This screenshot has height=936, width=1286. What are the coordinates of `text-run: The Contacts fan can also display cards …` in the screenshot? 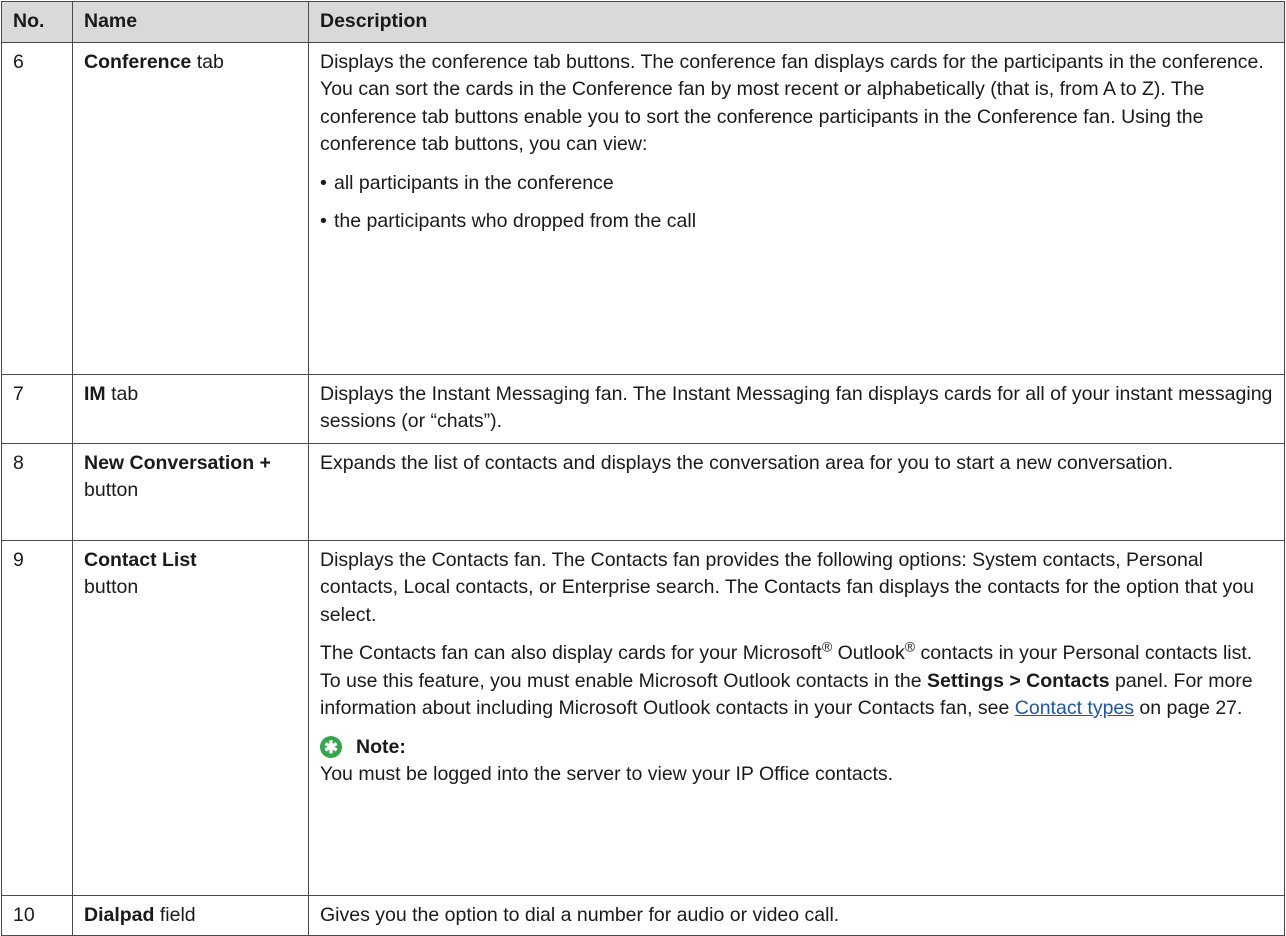 It's located at (571, 653).